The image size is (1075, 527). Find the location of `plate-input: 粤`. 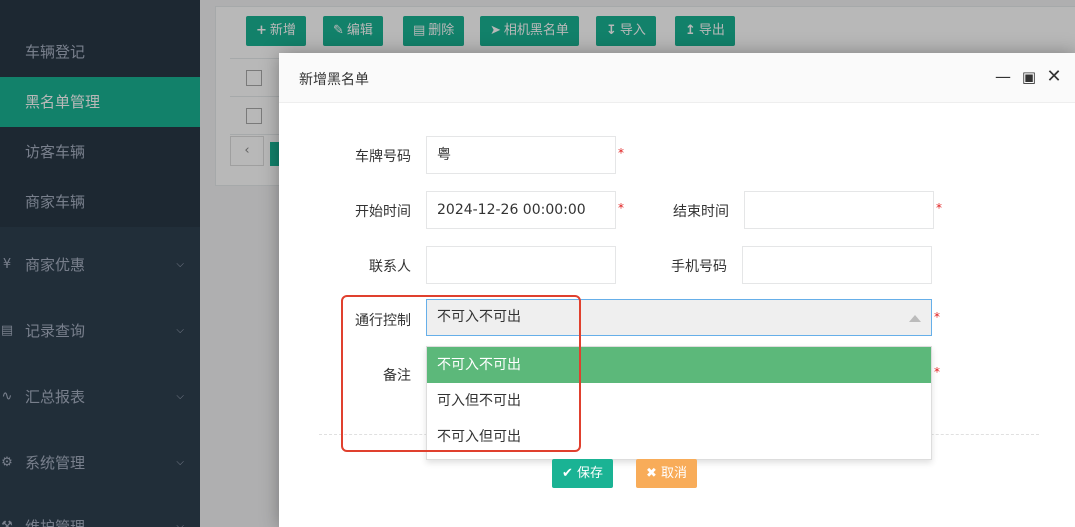

plate-input: 粤 is located at coordinates (521, 155).